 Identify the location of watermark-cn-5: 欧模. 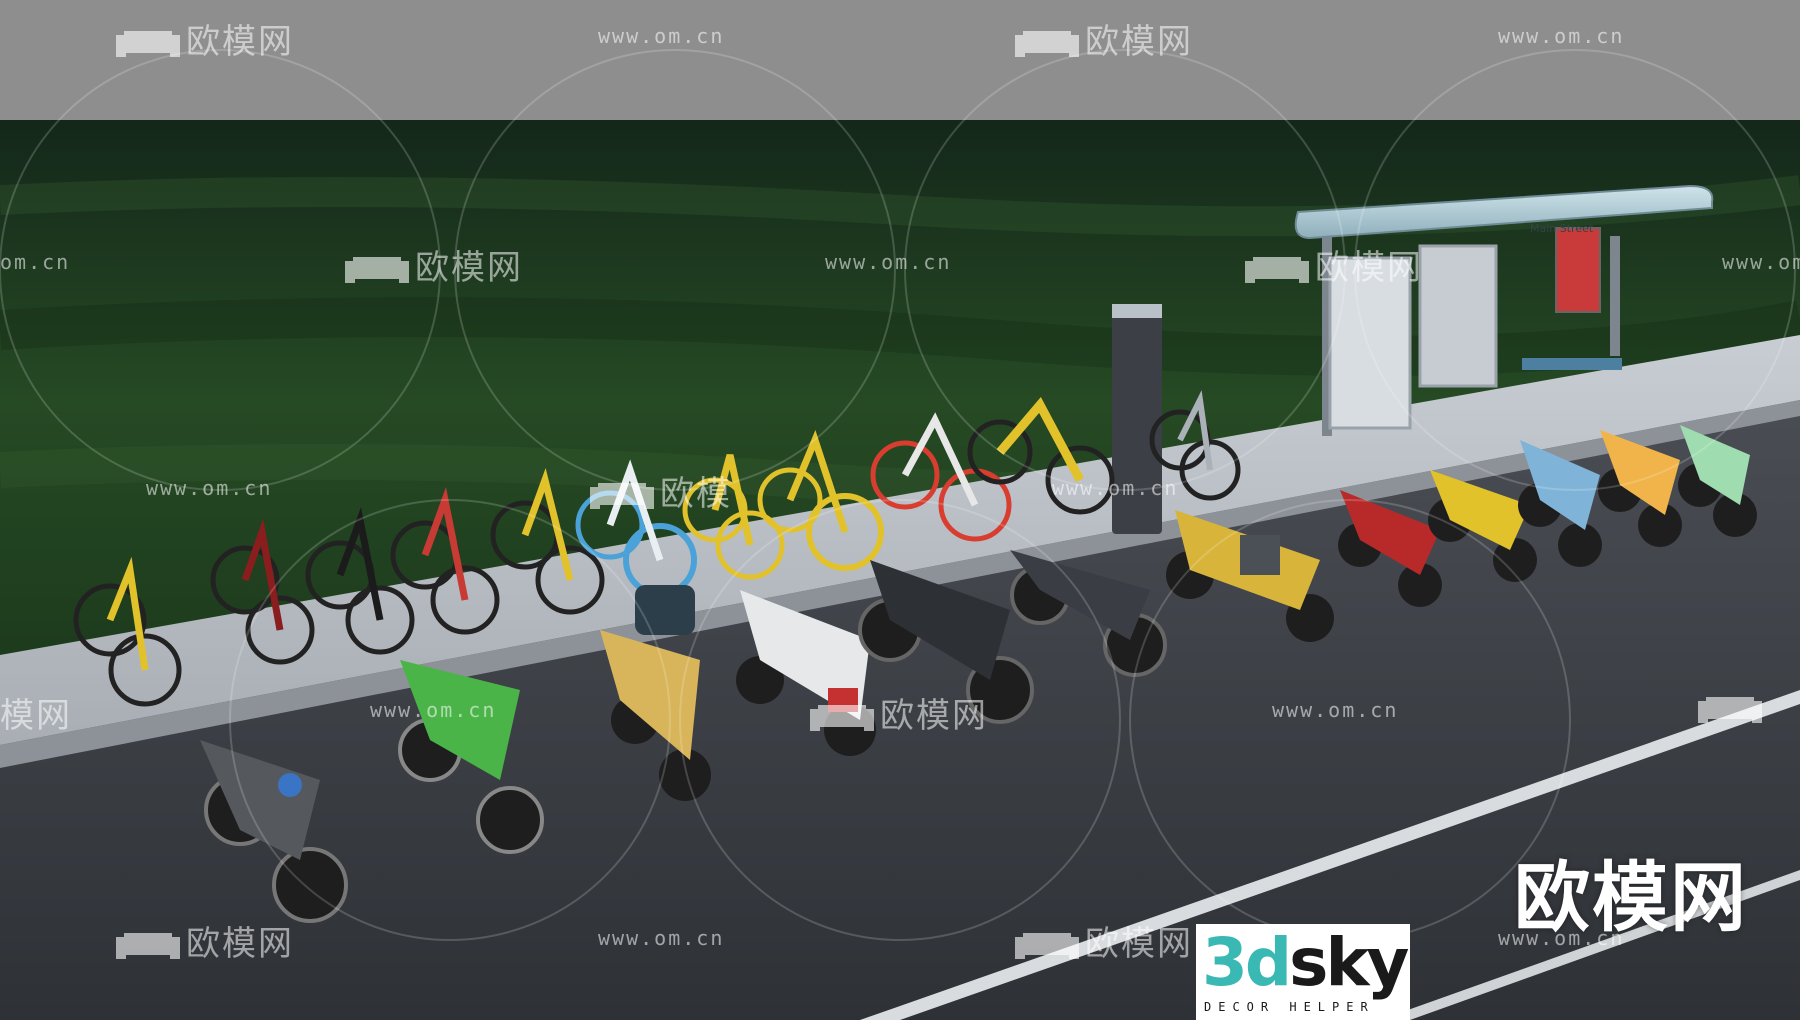
(661, 490).